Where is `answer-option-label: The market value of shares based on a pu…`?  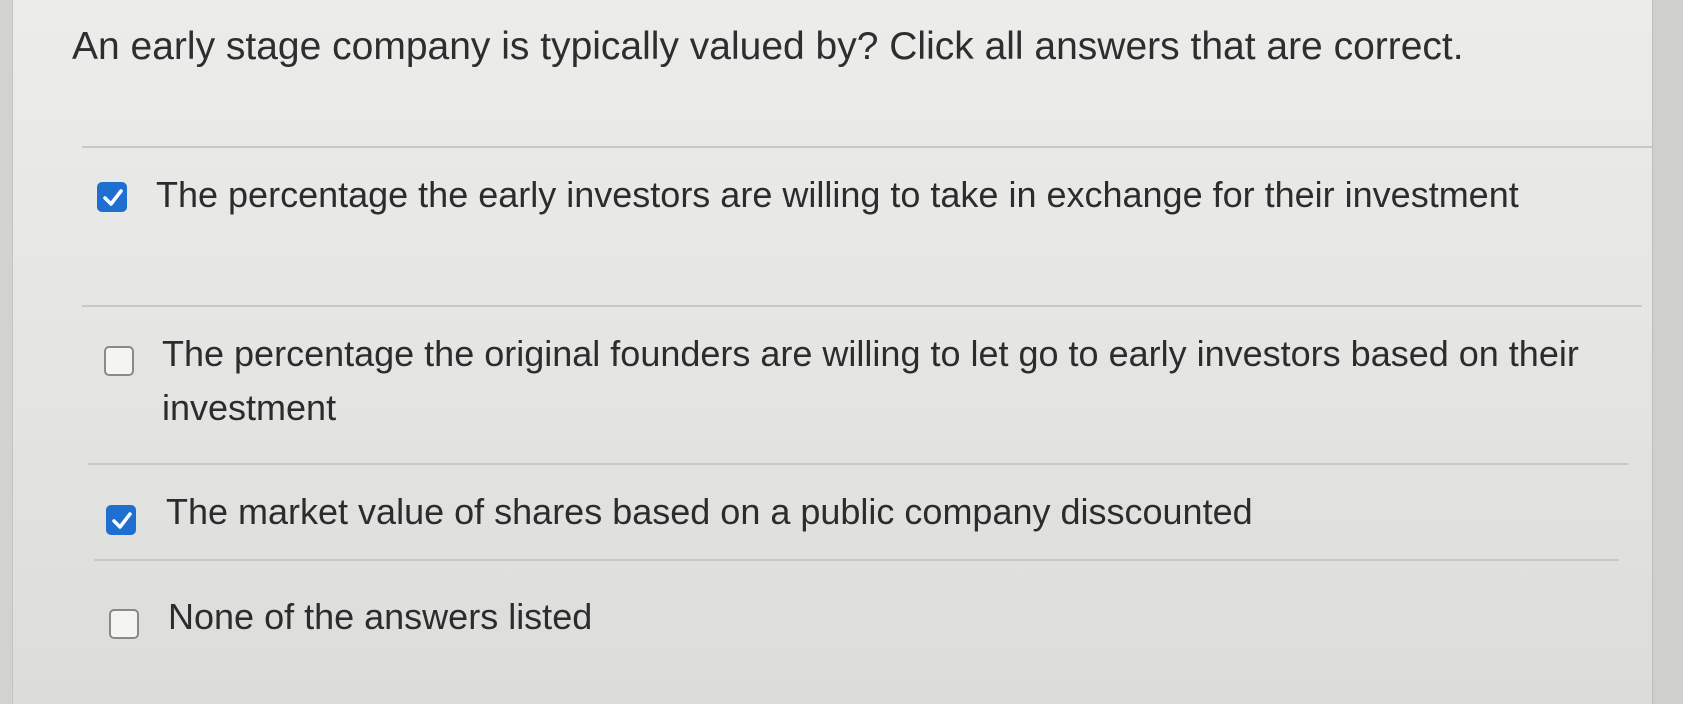 answer-option-label: The market value of shares based on a pu… is located at coordinates (709, 511).